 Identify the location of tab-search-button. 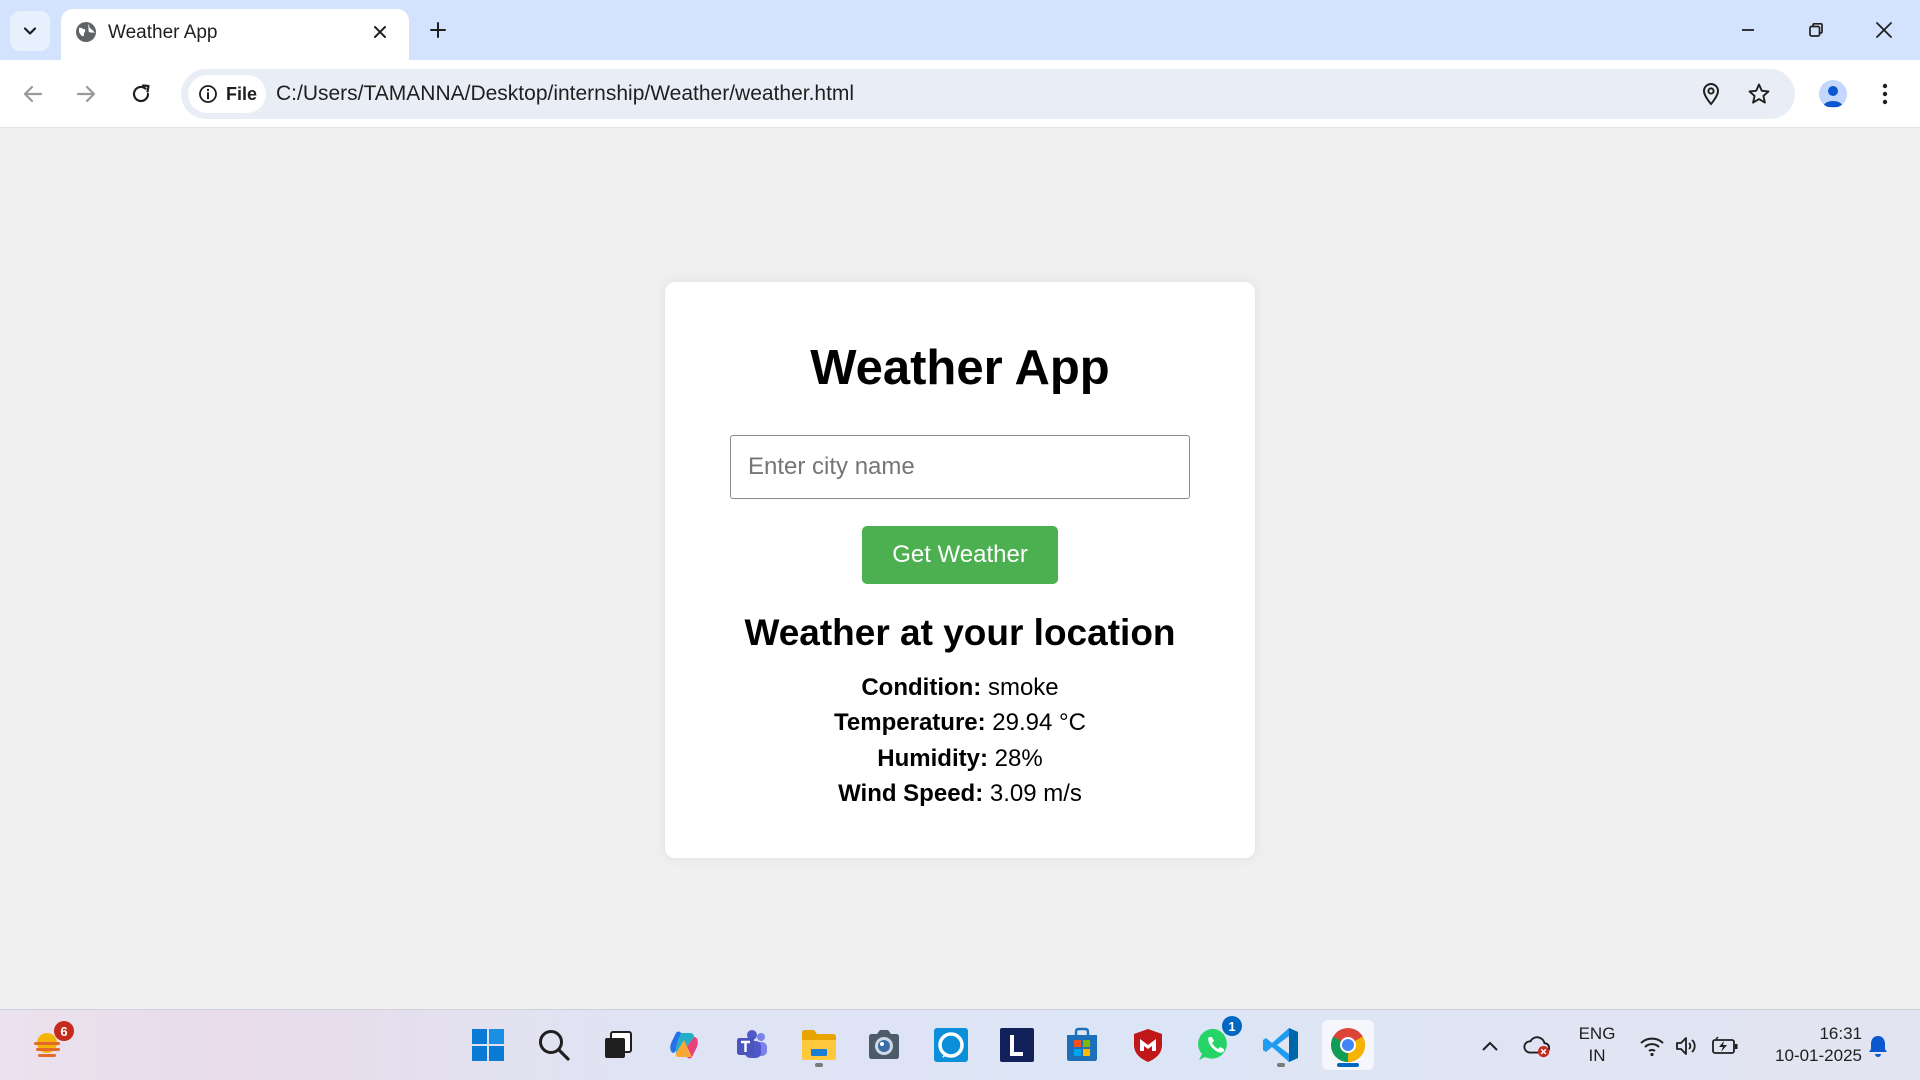
(30, 31).